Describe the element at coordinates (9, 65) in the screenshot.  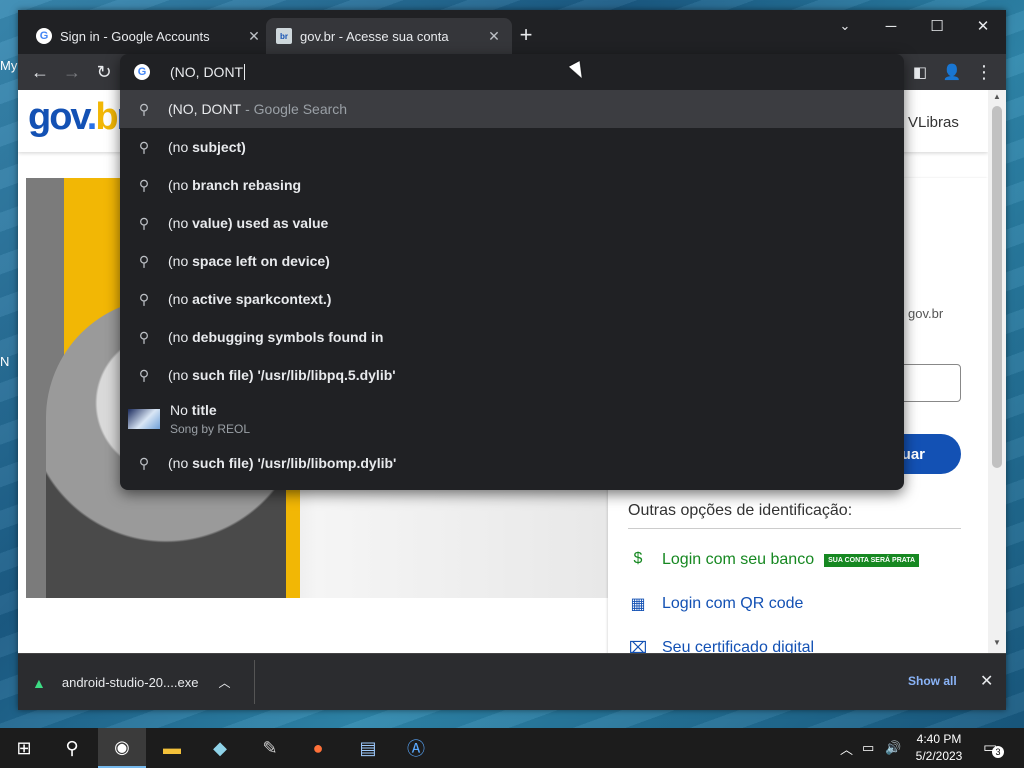
I see `desktop-label: My` at that location.